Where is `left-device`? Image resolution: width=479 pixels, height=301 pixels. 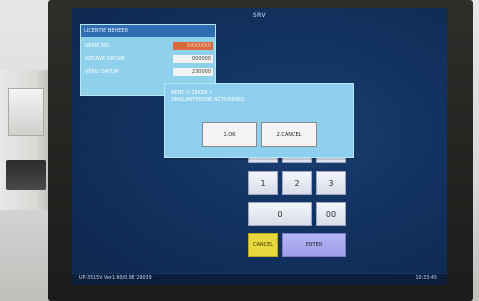
left-device is located at coordinates (26, 140).